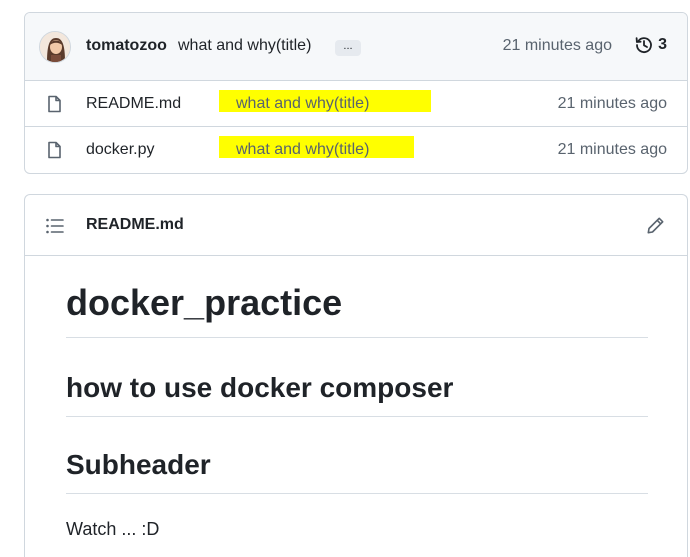 Image resolution: width=690 pixels, height=557 pixels. Describe the element at coordinates (357, 393) in the screenshot. I see `readme-heading-2: how to use docker composer` at that location.